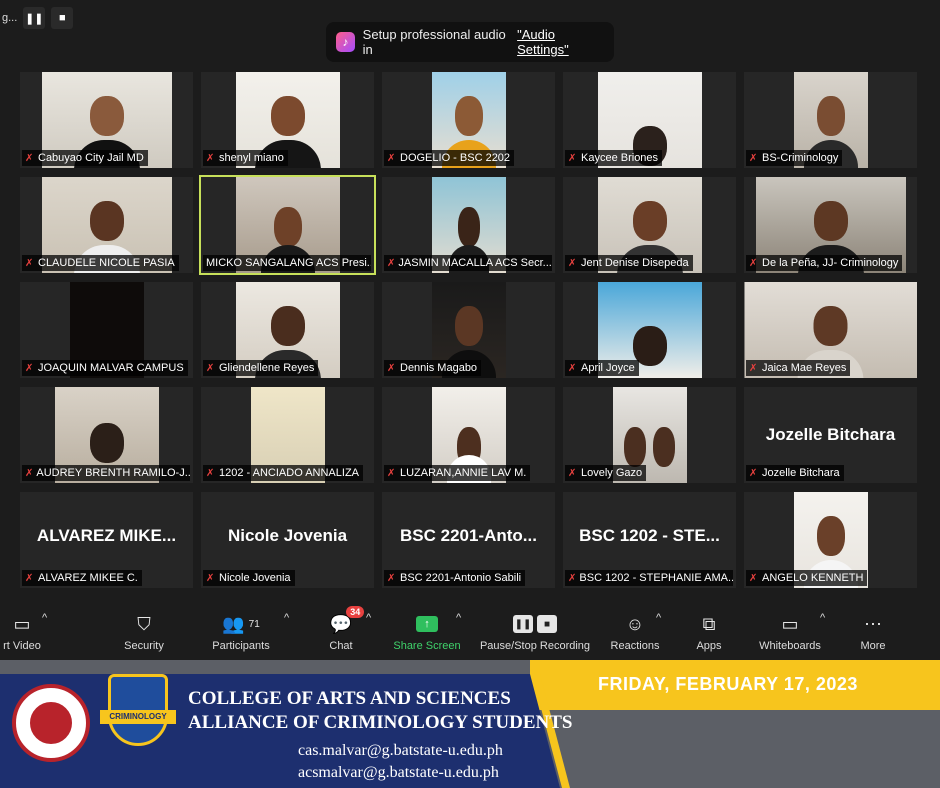 Image resolution: width=940 pixels, height=788 pixels. What do you see at coordinates (241, 623) in the screenshot?
I see `people-icon: 👥 71` at bounding box center [241, 623].